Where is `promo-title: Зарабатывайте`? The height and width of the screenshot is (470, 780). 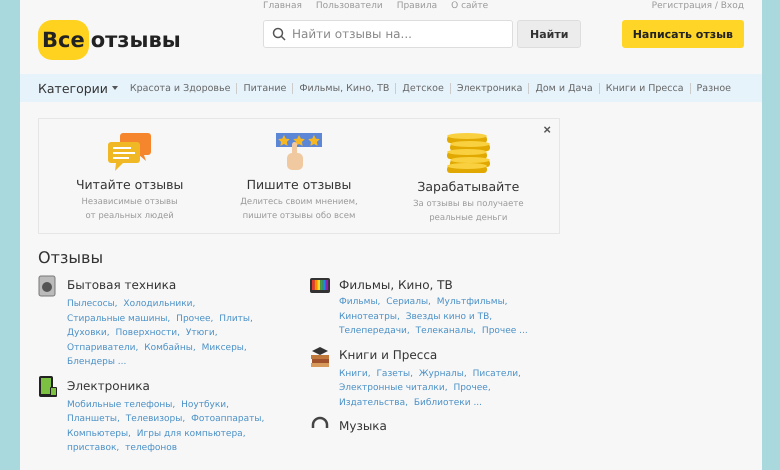
promo-title: Зарабатывайте is located at coordinates (468, 186).